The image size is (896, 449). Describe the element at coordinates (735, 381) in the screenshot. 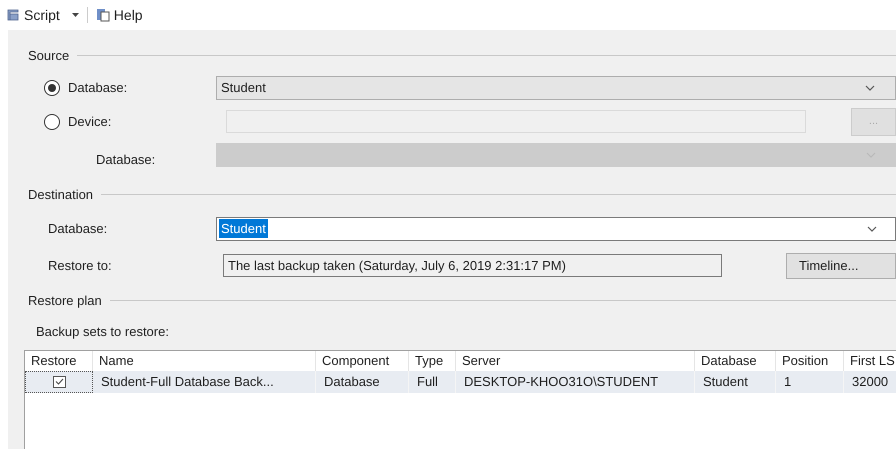

I see `table-cell: Student` at that location.